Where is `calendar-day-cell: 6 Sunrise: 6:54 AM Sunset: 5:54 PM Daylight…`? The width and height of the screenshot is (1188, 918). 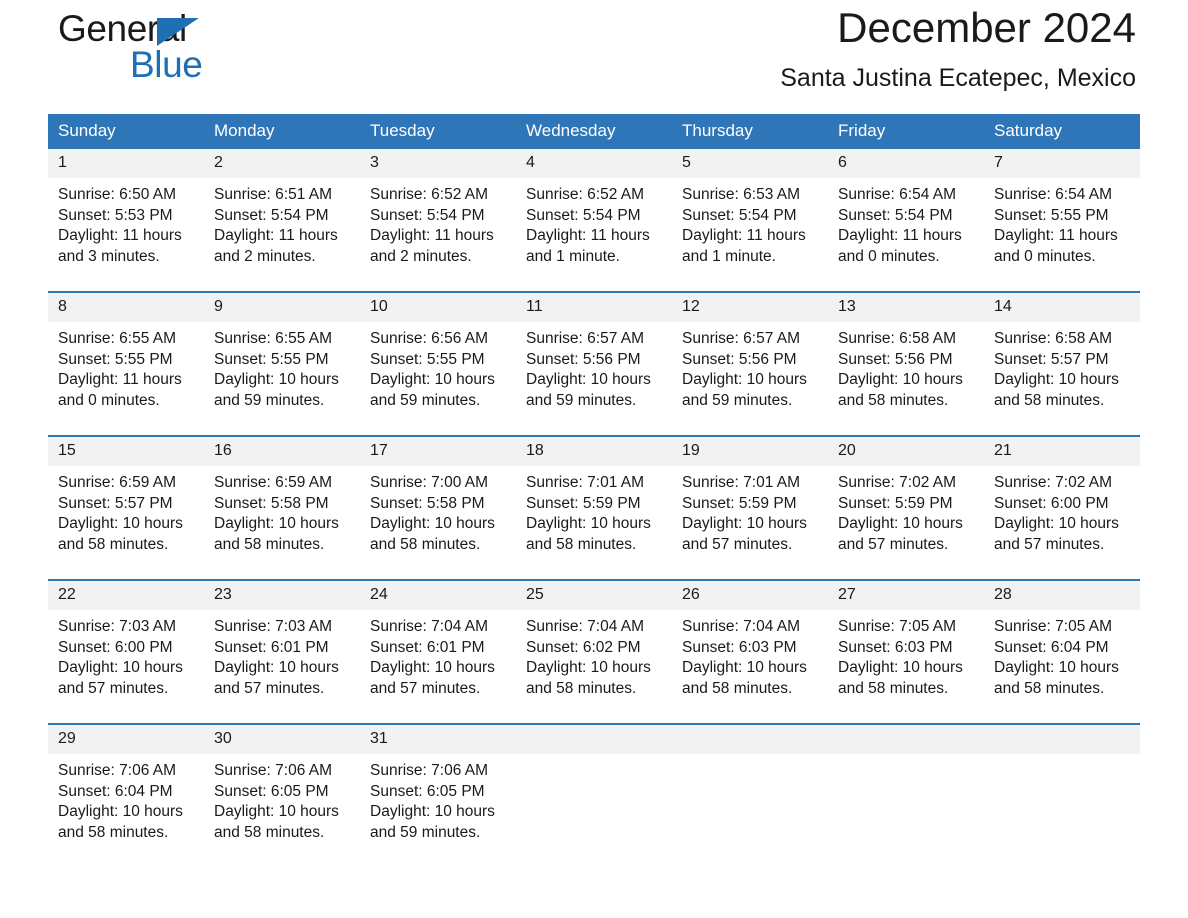 calendar-day-cell: 6 Sunrise: 6:54 AM Sunset: 5:54 PM Daylight… is located at coordinates (906, 220).